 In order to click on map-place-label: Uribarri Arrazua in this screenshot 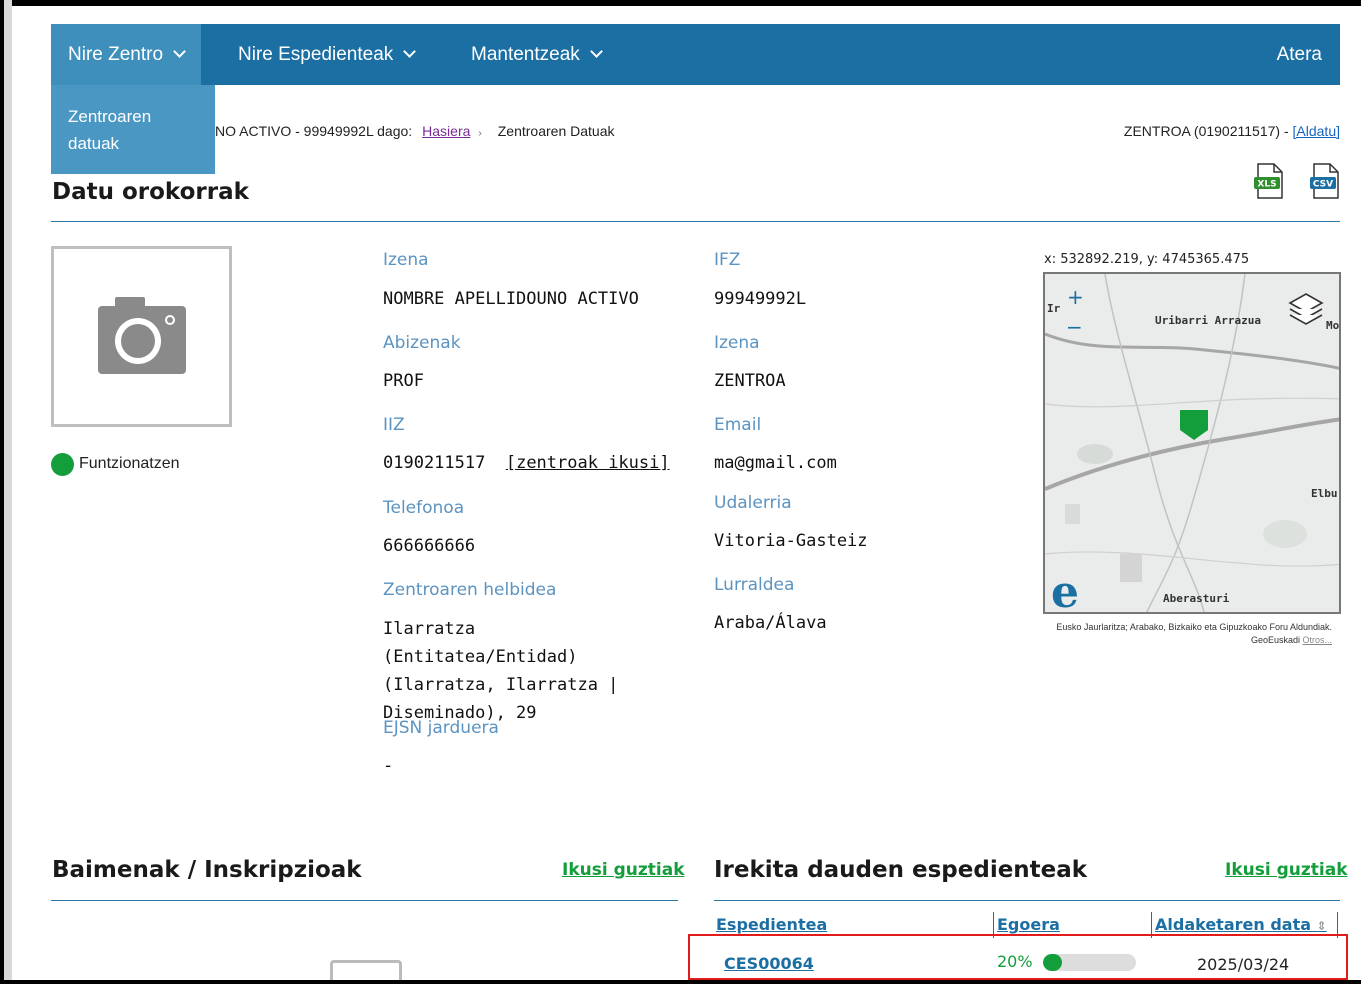, I will do `click(1208, 320)`.